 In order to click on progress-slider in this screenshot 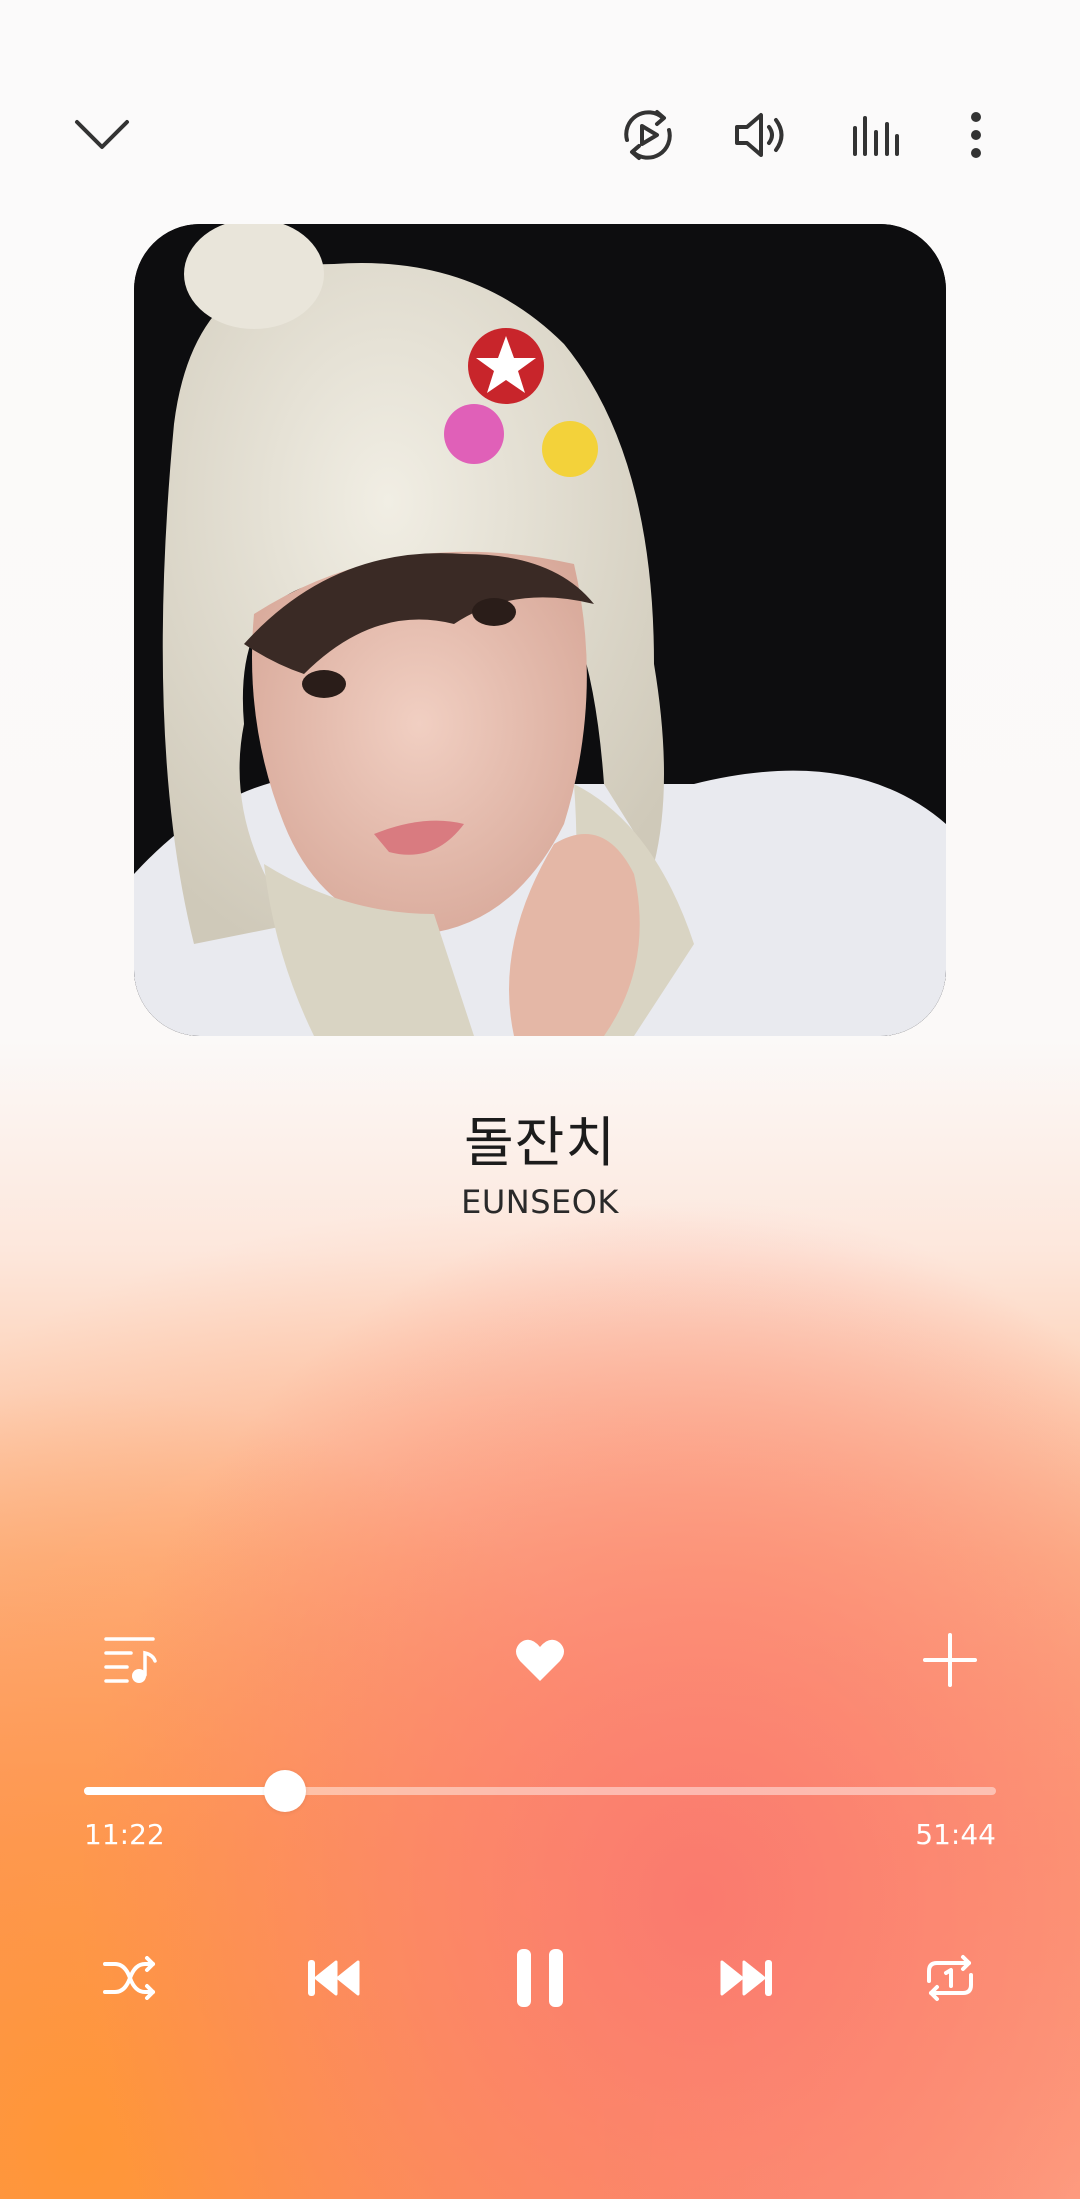, I will do `click(540, 1791)`.